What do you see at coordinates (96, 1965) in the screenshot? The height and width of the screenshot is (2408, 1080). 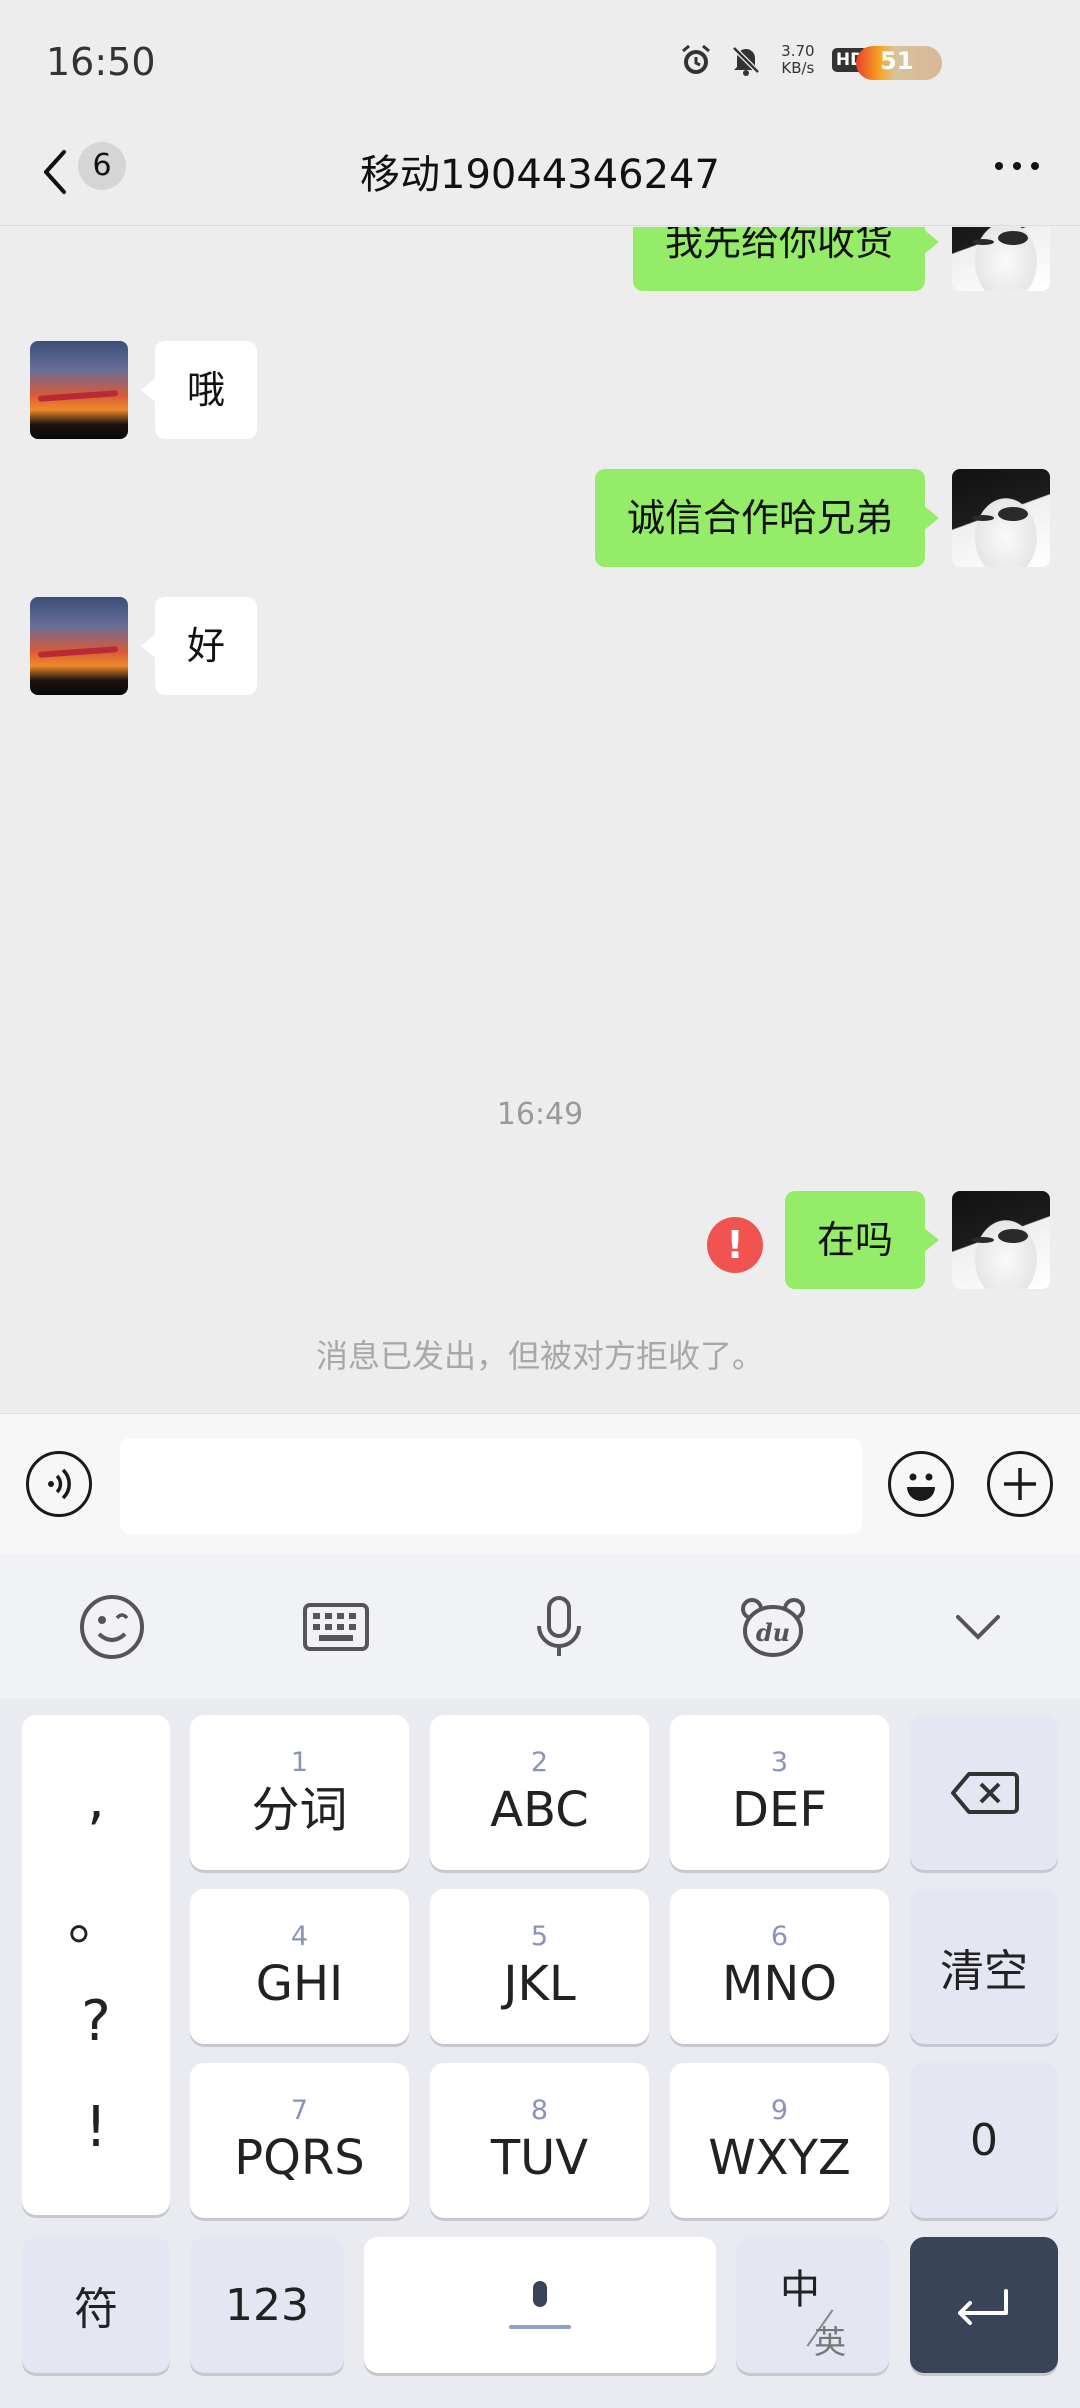 I see `punctuation-column: , 。 ? !` at bounding box center [96, 1965].